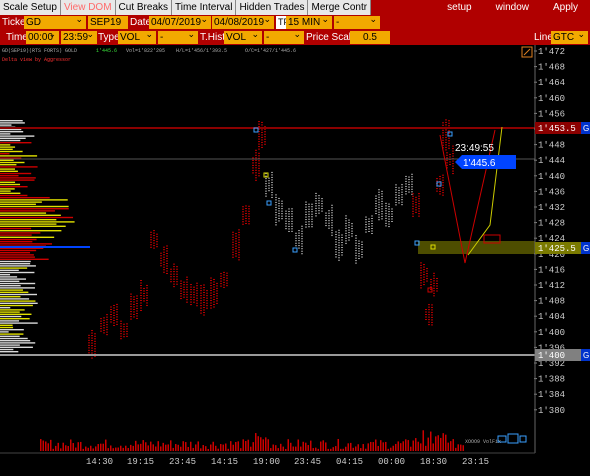  Describe the element at coordinates (42, 36) in the screenshot. I see `time-from-field: 00:00` at that location.